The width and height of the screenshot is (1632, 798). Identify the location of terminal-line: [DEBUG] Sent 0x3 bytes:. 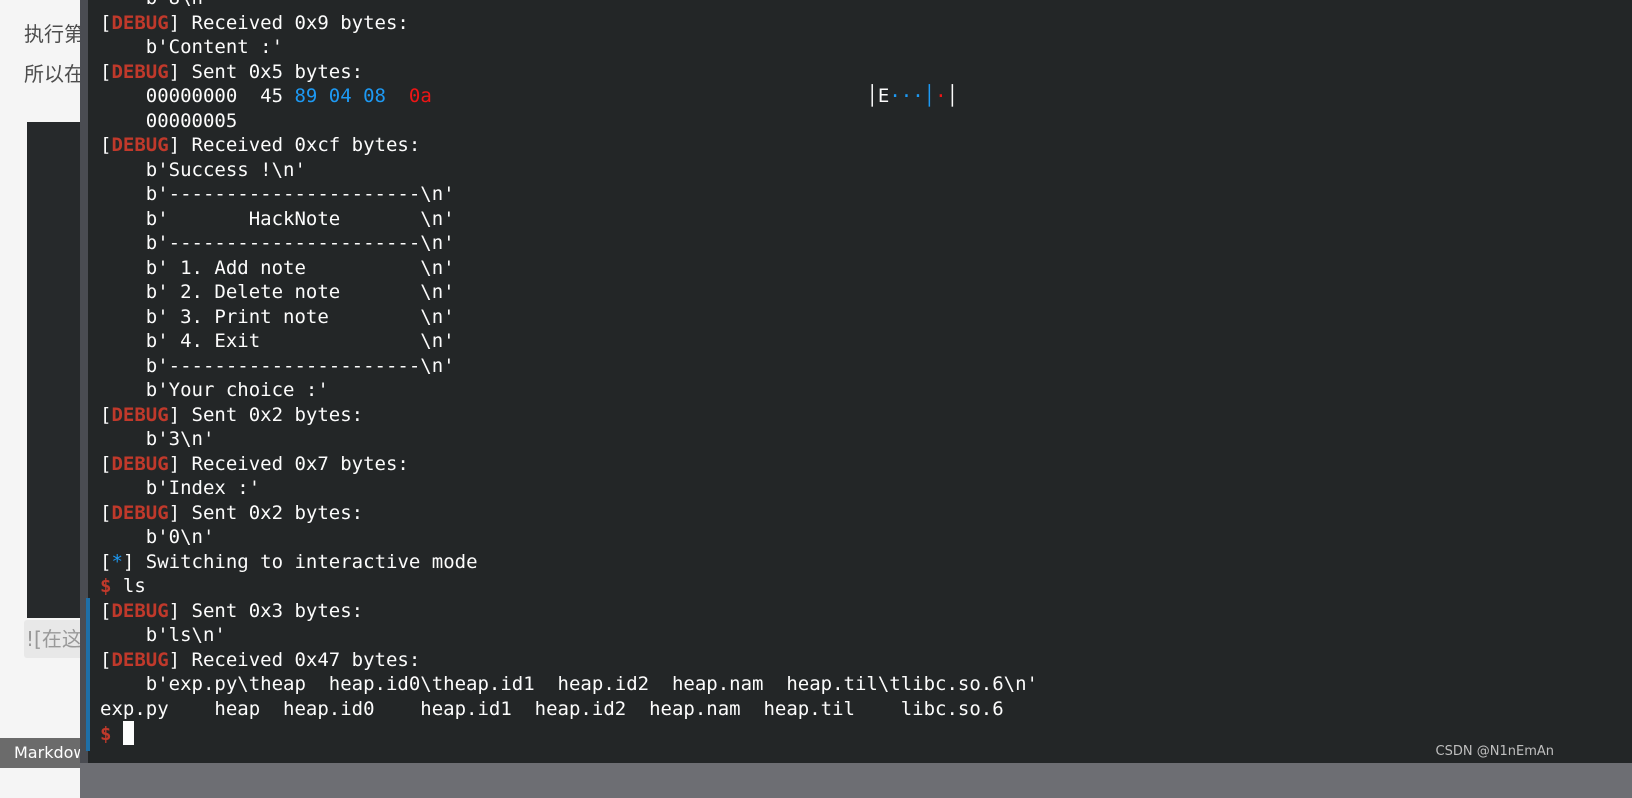
(569, 611).